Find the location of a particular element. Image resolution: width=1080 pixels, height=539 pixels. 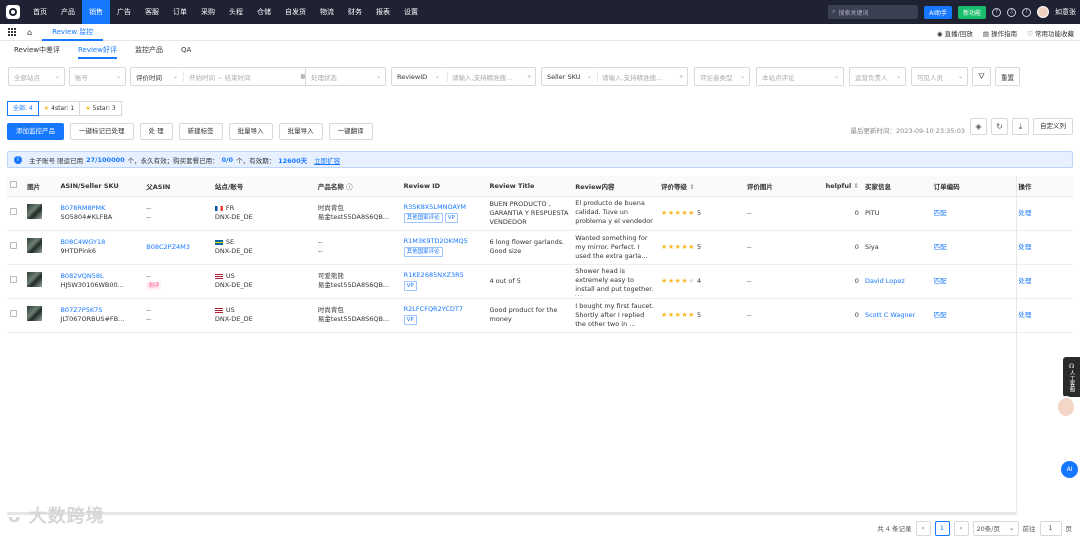

home-icon: ⌂ is located at coordinates (29, 32).